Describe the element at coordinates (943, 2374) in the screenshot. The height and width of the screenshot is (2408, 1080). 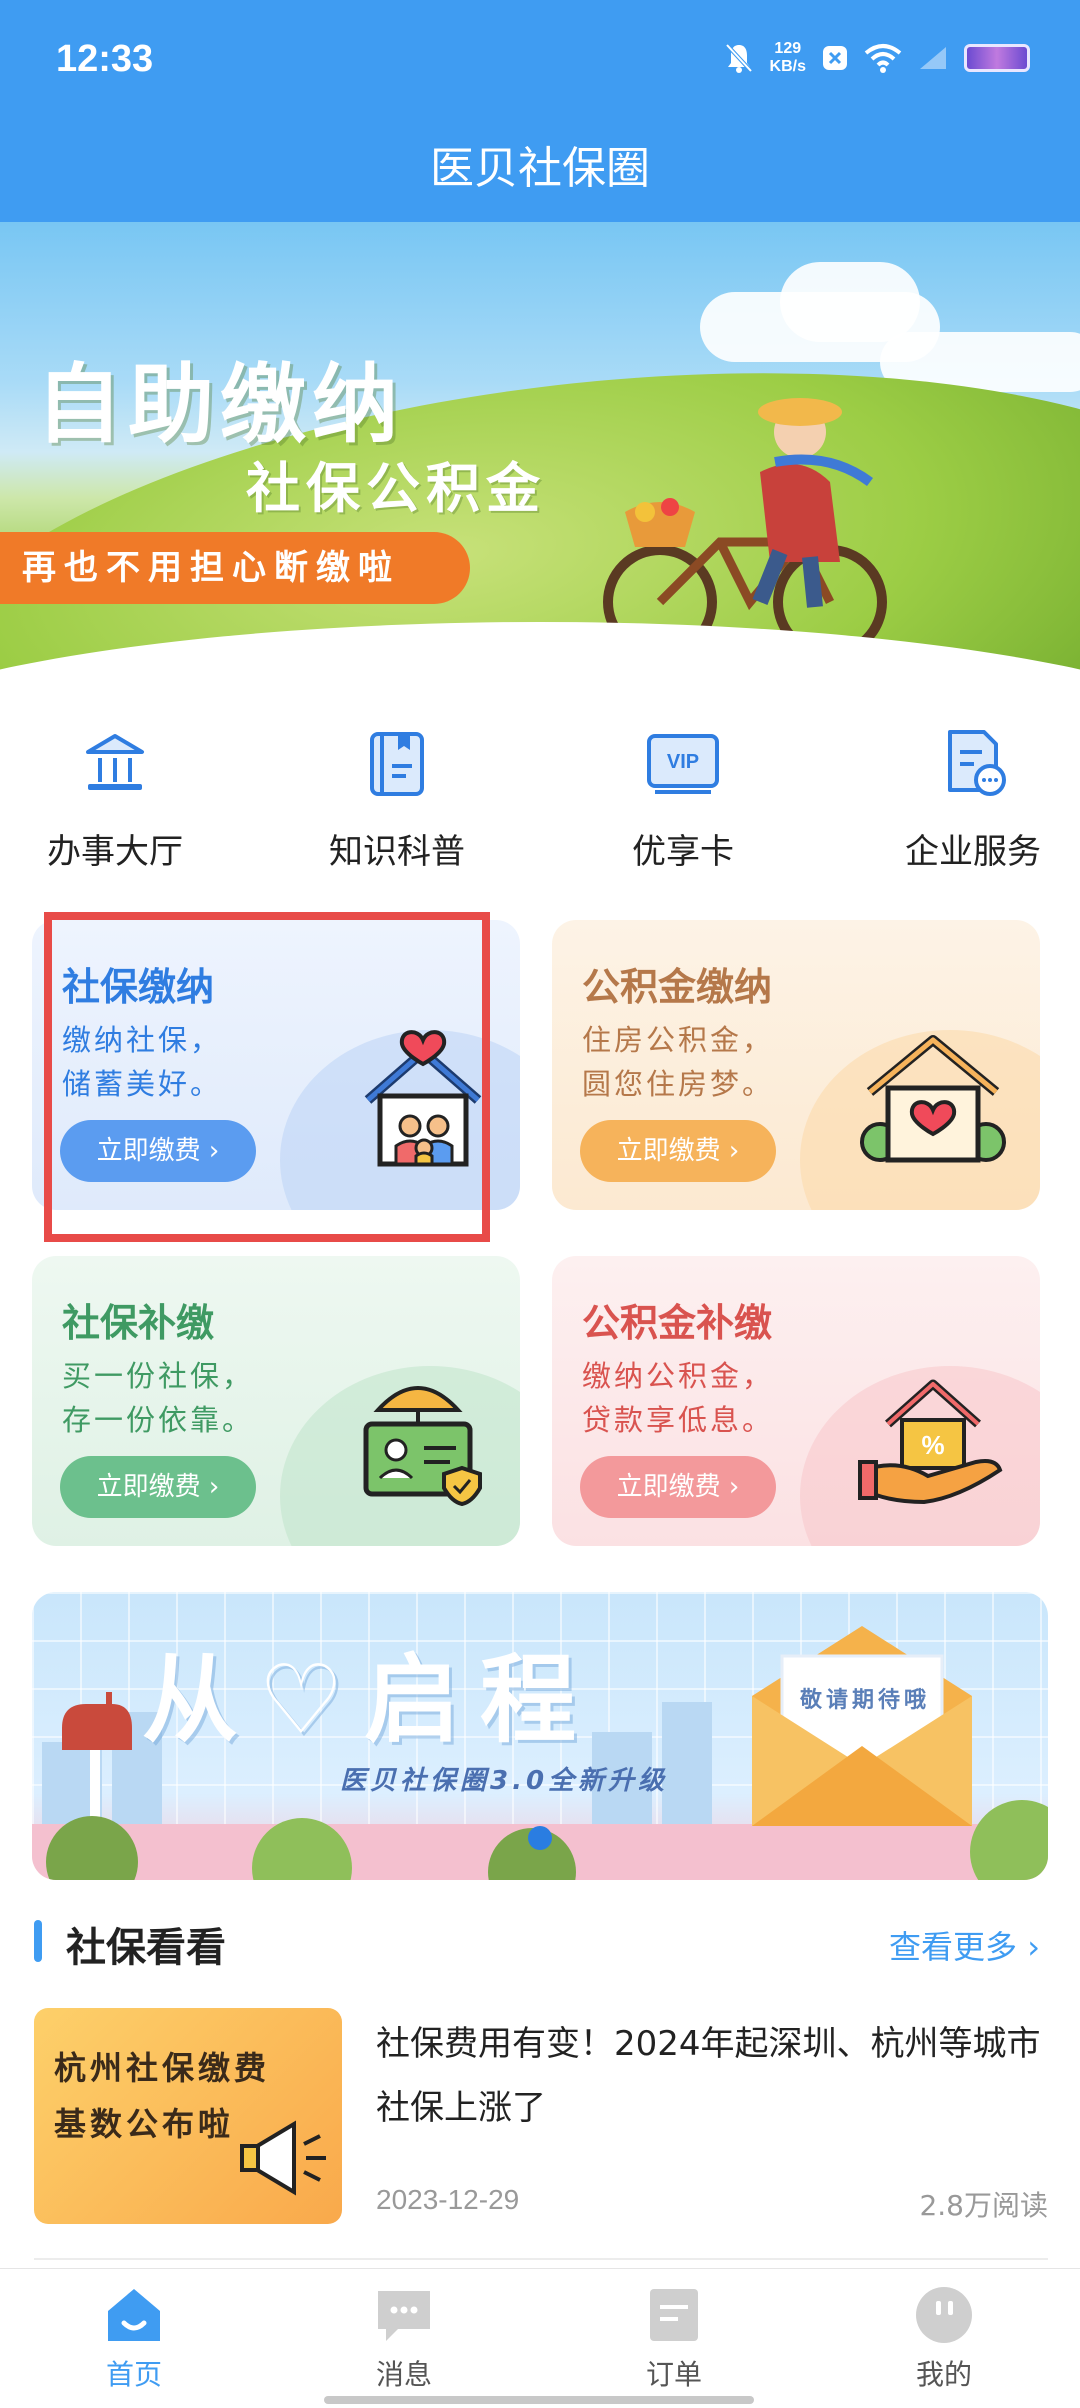
I see `nav-label-profile: 我的` at that location.